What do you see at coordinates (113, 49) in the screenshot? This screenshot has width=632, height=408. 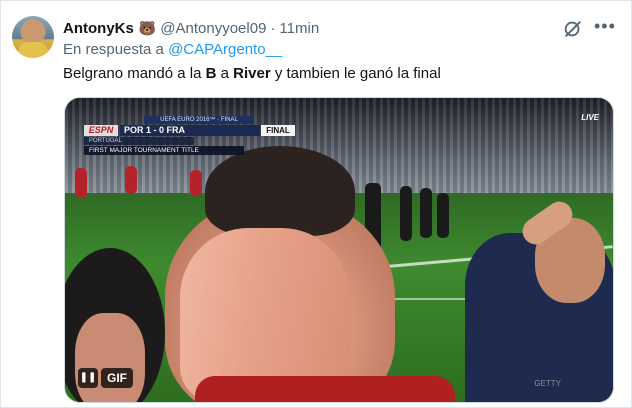 I see `reply-prefix: En respuesta a` at bounding box center [113, 49].